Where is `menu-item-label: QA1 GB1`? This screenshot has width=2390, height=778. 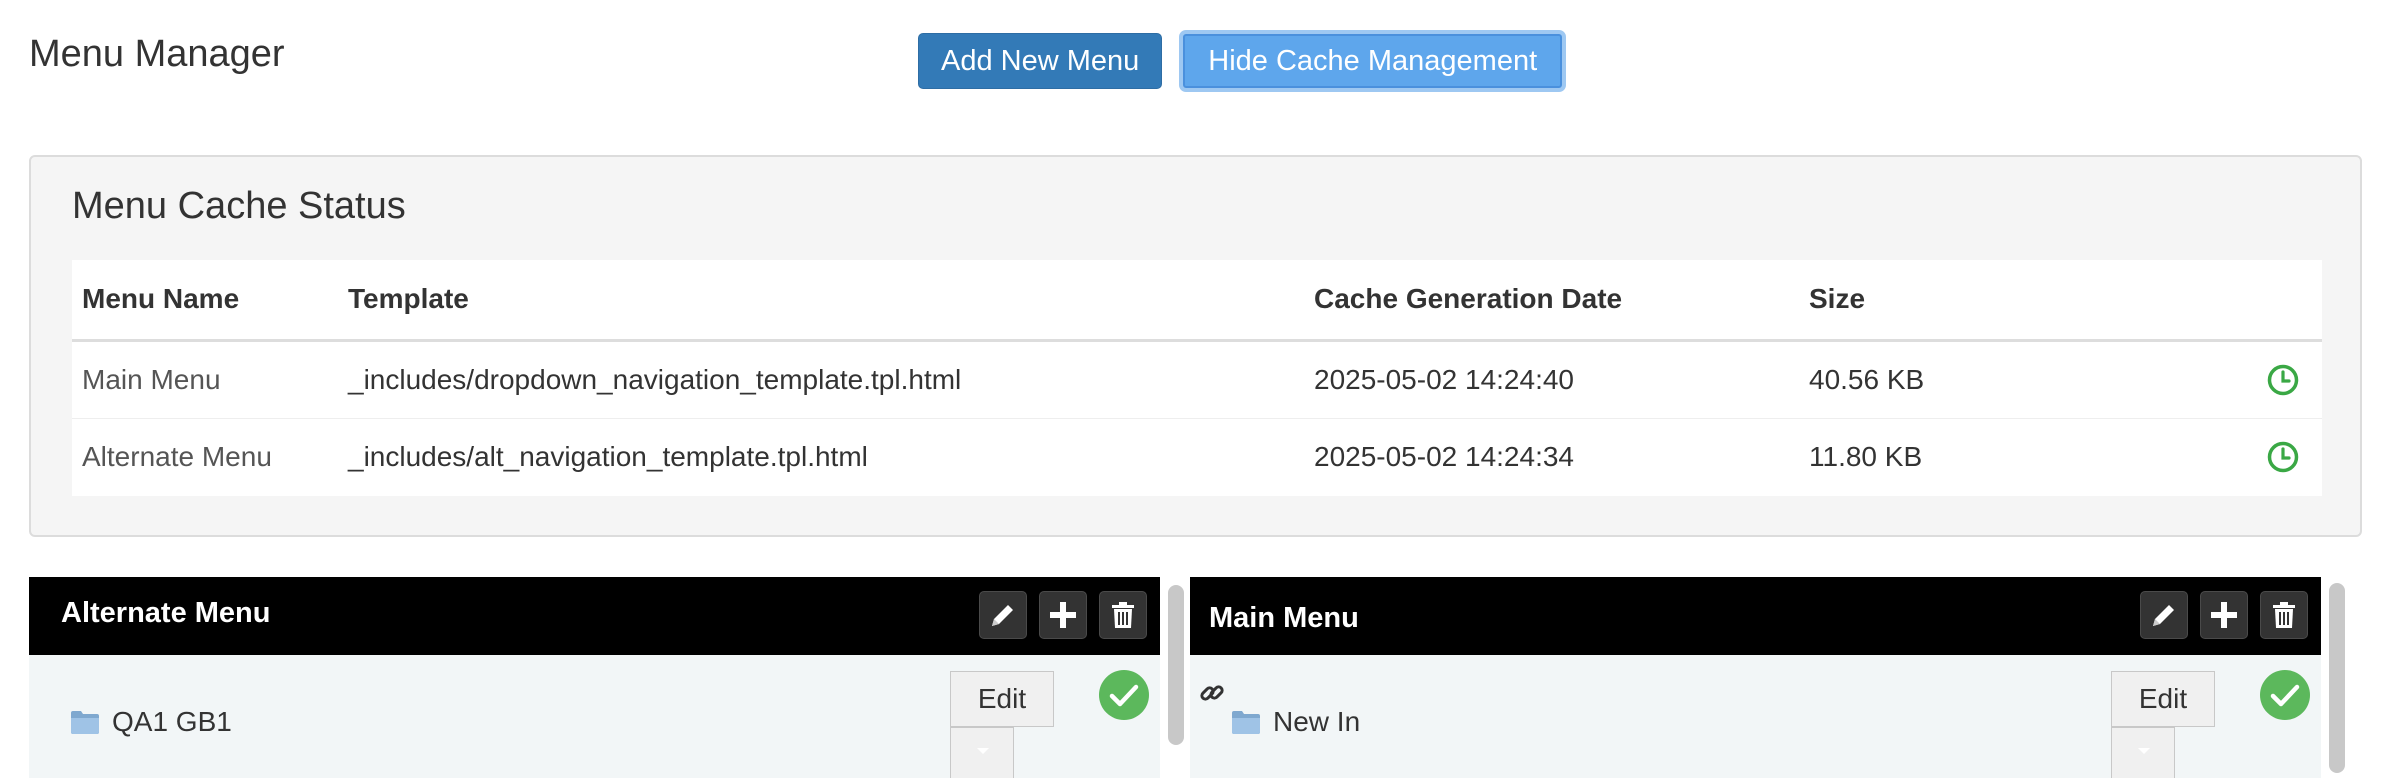 menu-item-label: QA1 GB1 is located at coordinates (172, 721).